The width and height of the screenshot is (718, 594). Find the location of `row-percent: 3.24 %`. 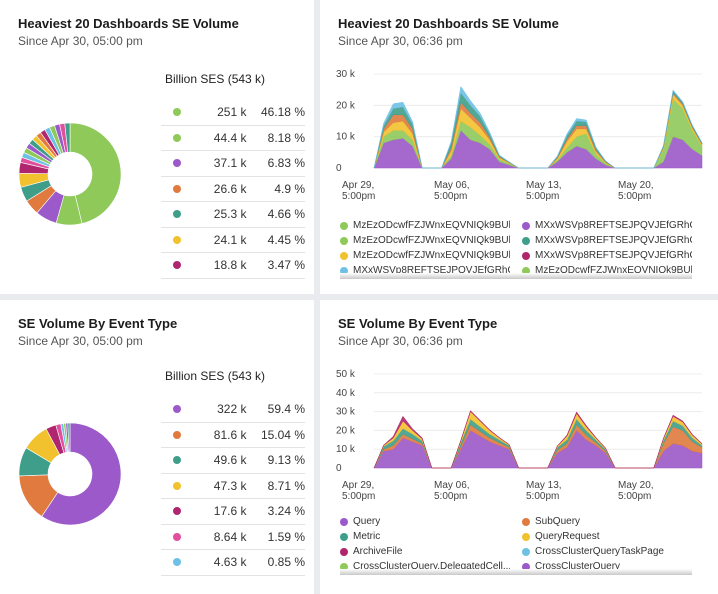

row-percent: 3.24 % is located at coordinates (286, 511).